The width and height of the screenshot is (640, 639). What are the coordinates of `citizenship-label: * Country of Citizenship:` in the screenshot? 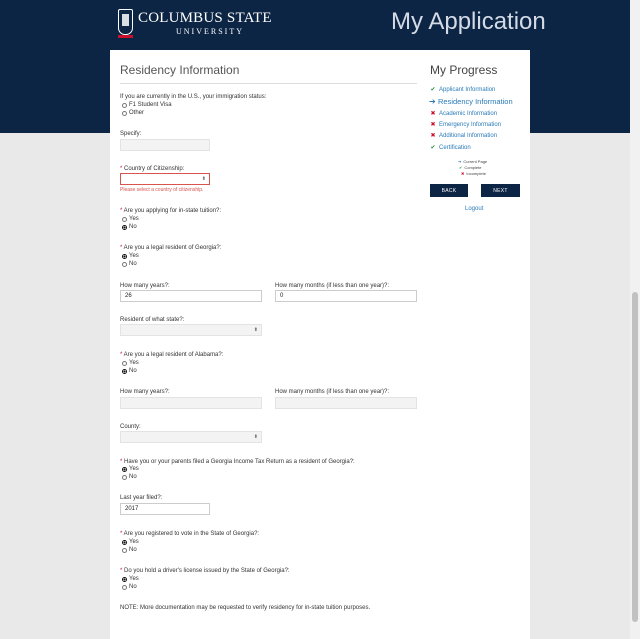 It's located at (152, 169).